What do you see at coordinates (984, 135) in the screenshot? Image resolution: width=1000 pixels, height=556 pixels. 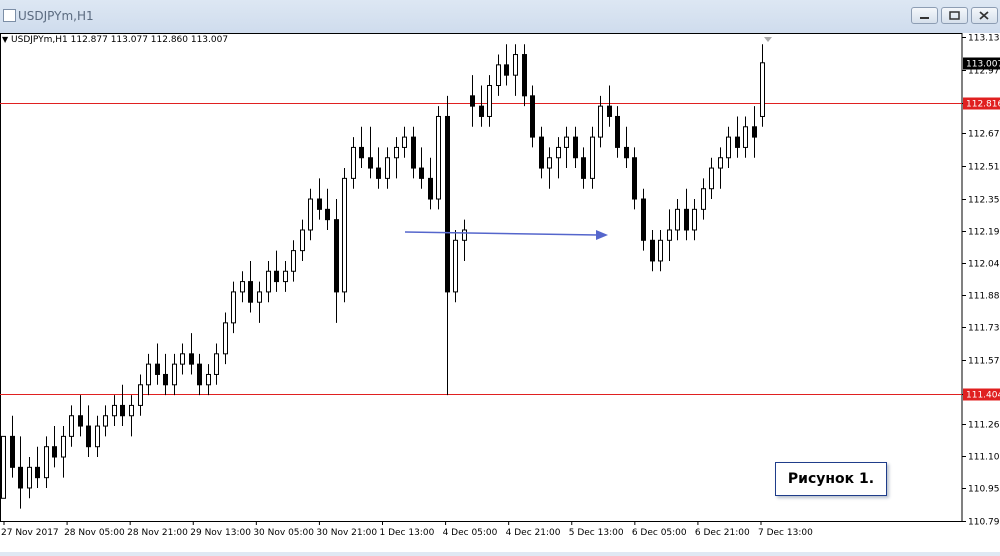 I see `y-tick-label: 112.670` at bounding box center [984, 135].